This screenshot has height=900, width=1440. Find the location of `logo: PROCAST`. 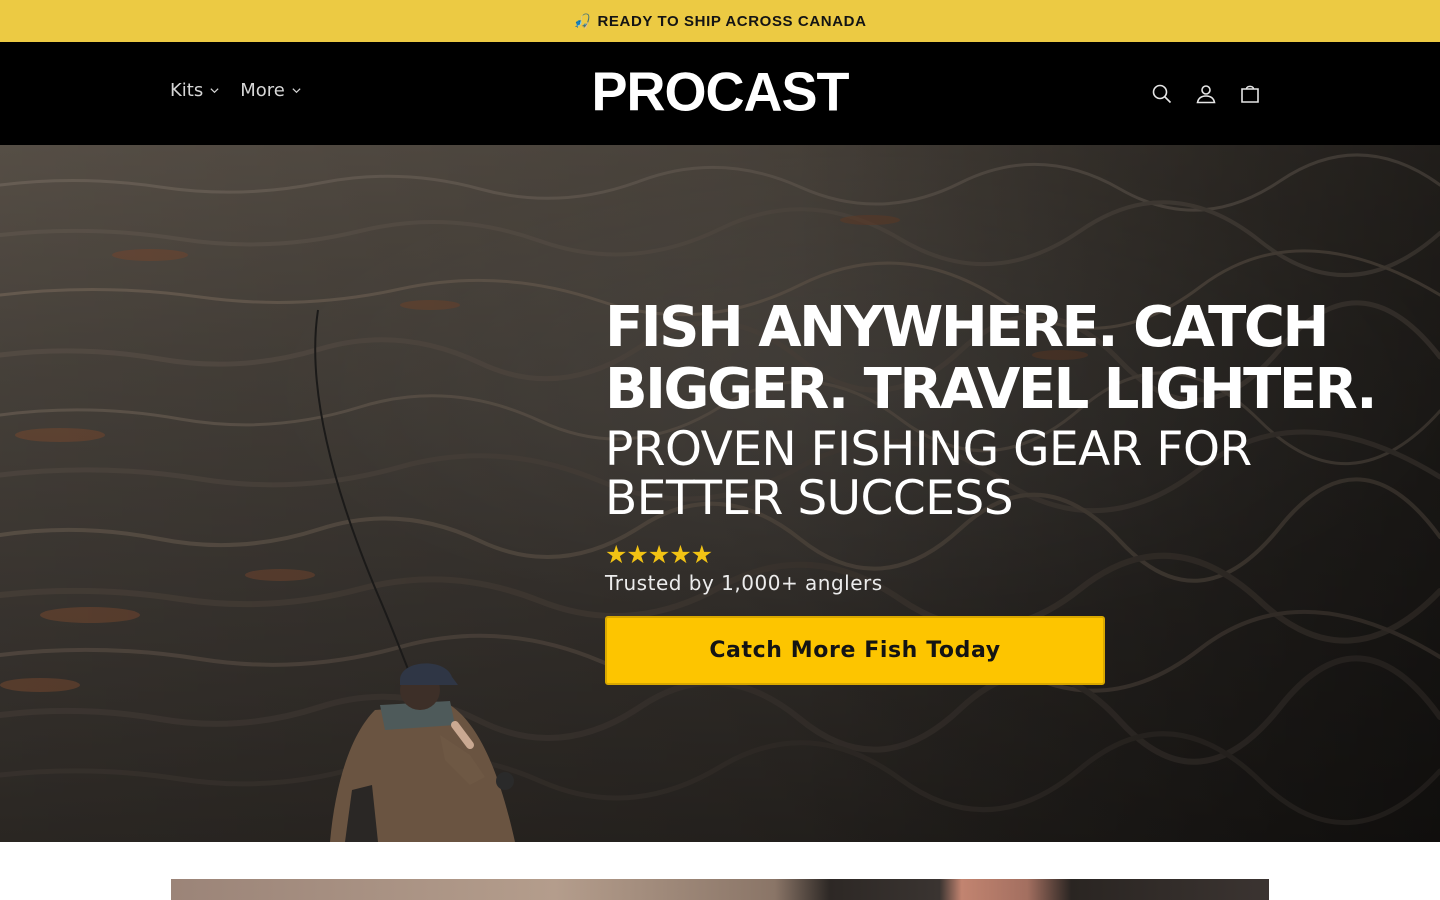

logo: PROCAST is located at coordinates (721, 92).